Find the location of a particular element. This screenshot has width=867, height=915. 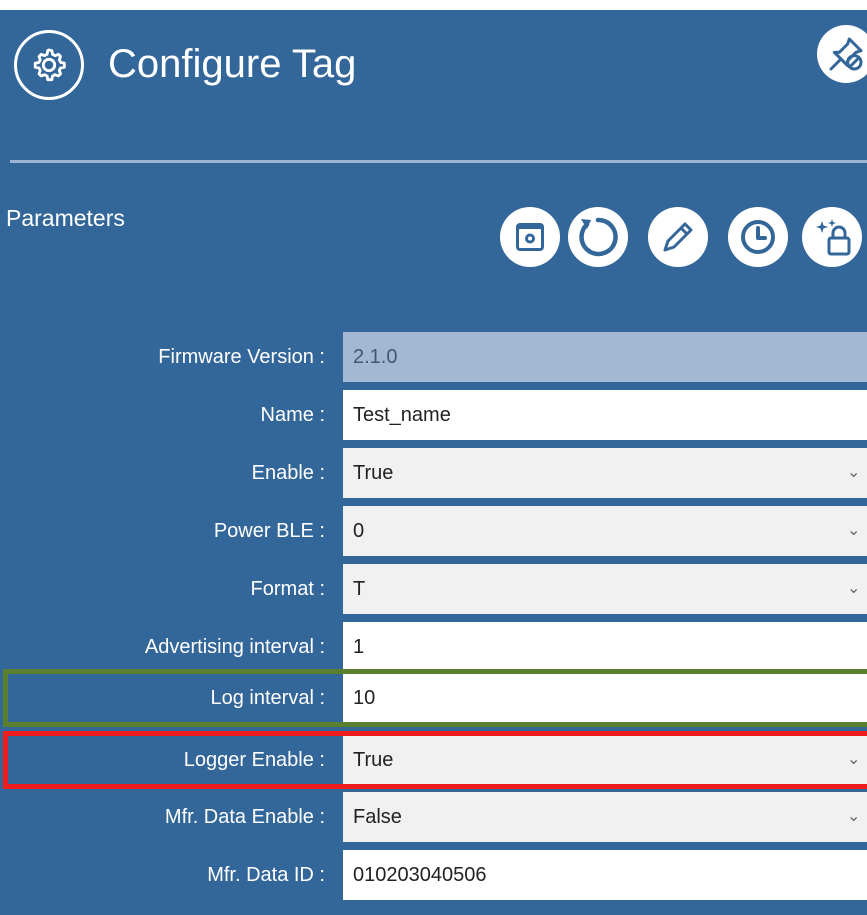

field-mfr-data-id: Mfr. Data ID : 010203040506 is located at coordinates (433, 875).